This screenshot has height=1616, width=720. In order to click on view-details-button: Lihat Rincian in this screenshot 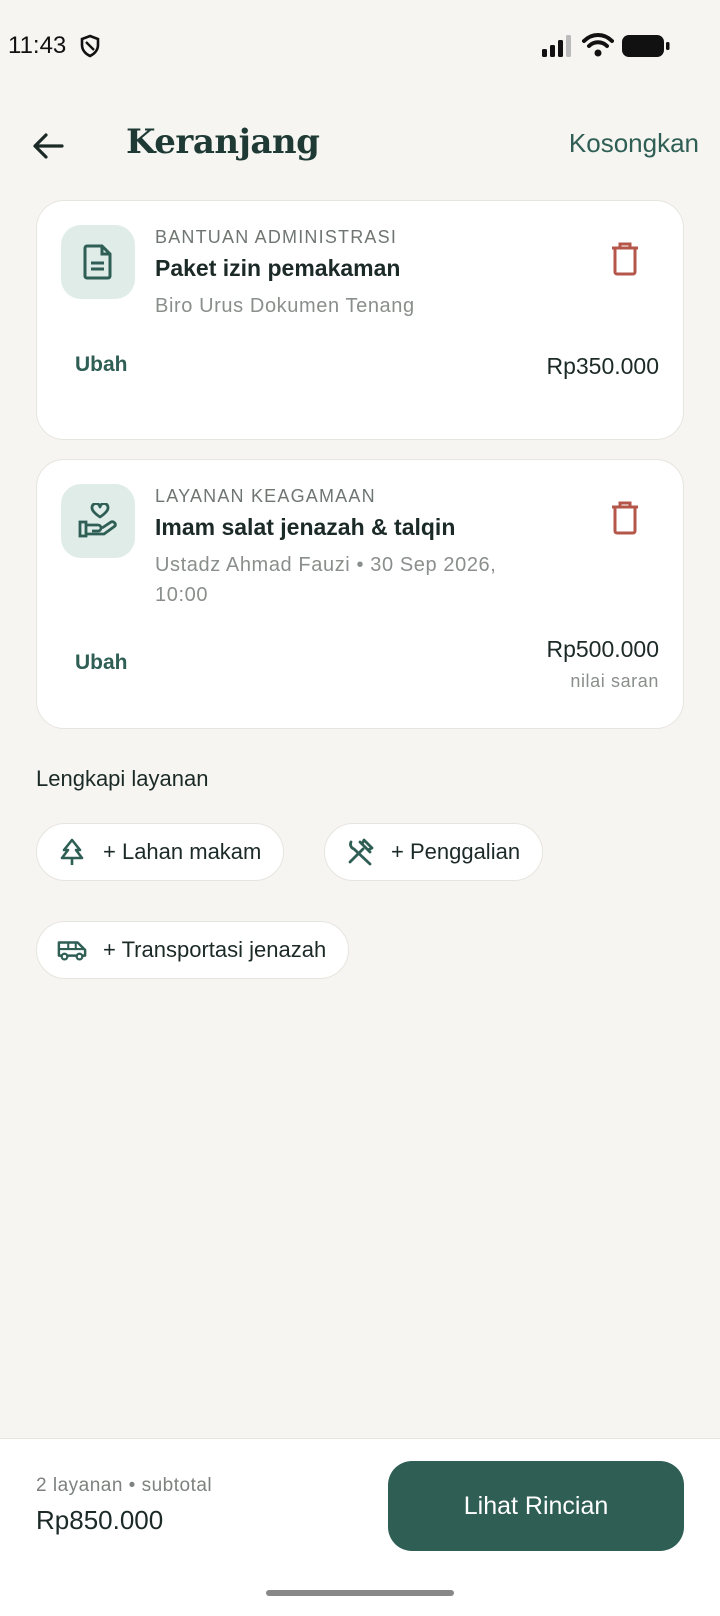, I will do `click(536, 1506)`.